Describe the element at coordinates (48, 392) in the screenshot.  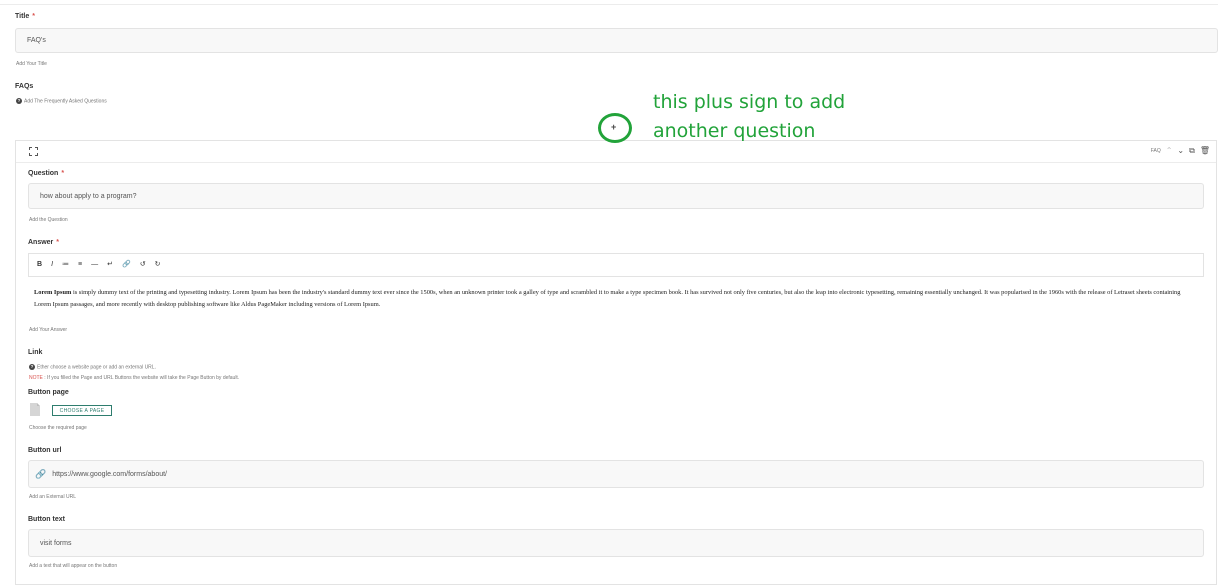
I see `button-page-label: Button page` at that location.